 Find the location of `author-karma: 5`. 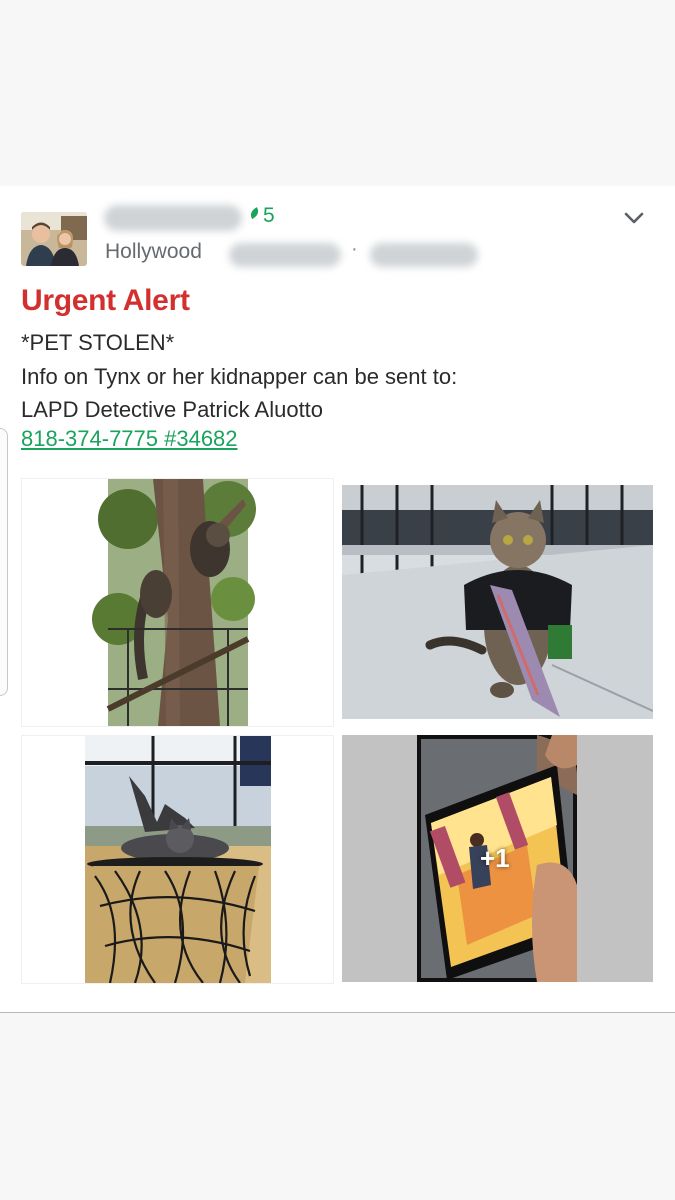

author-karma: 5 is located at coordinates (262, 216).